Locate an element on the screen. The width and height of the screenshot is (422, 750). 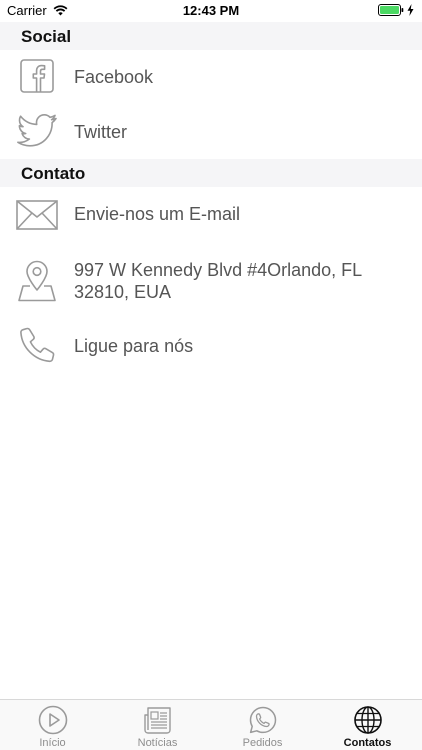
globe-icon is located at coordinates (368, 720).